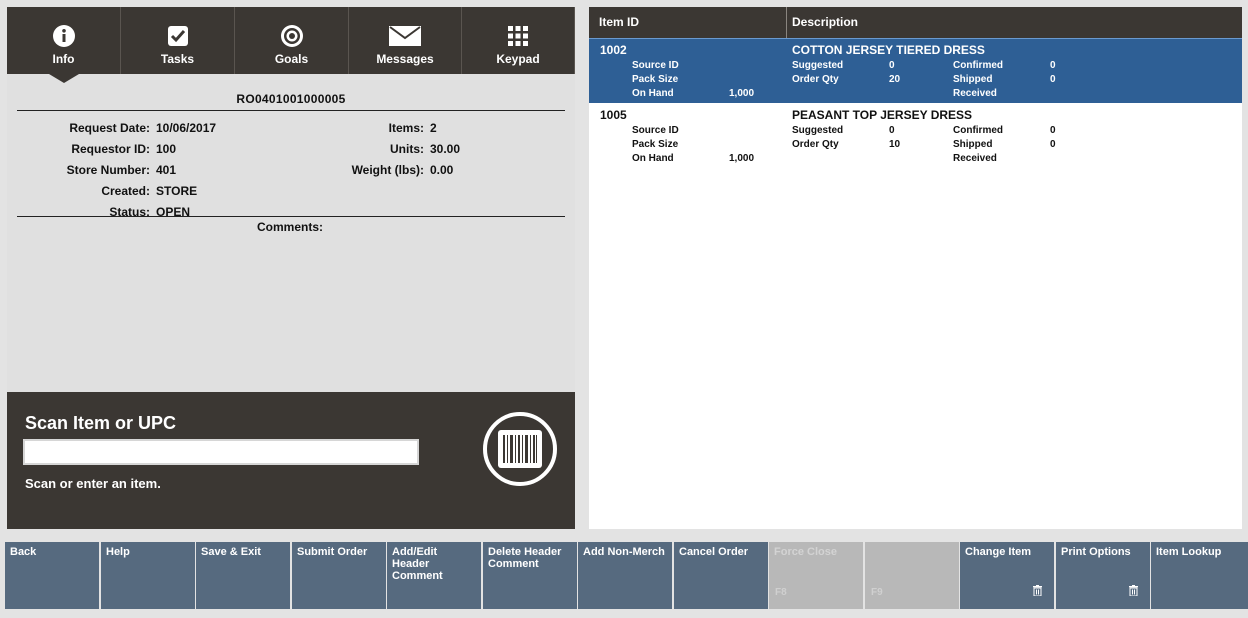 The width and height of the screenshot is (1248, 618). I want to click on button-label: Force Close, so click(805, 552).